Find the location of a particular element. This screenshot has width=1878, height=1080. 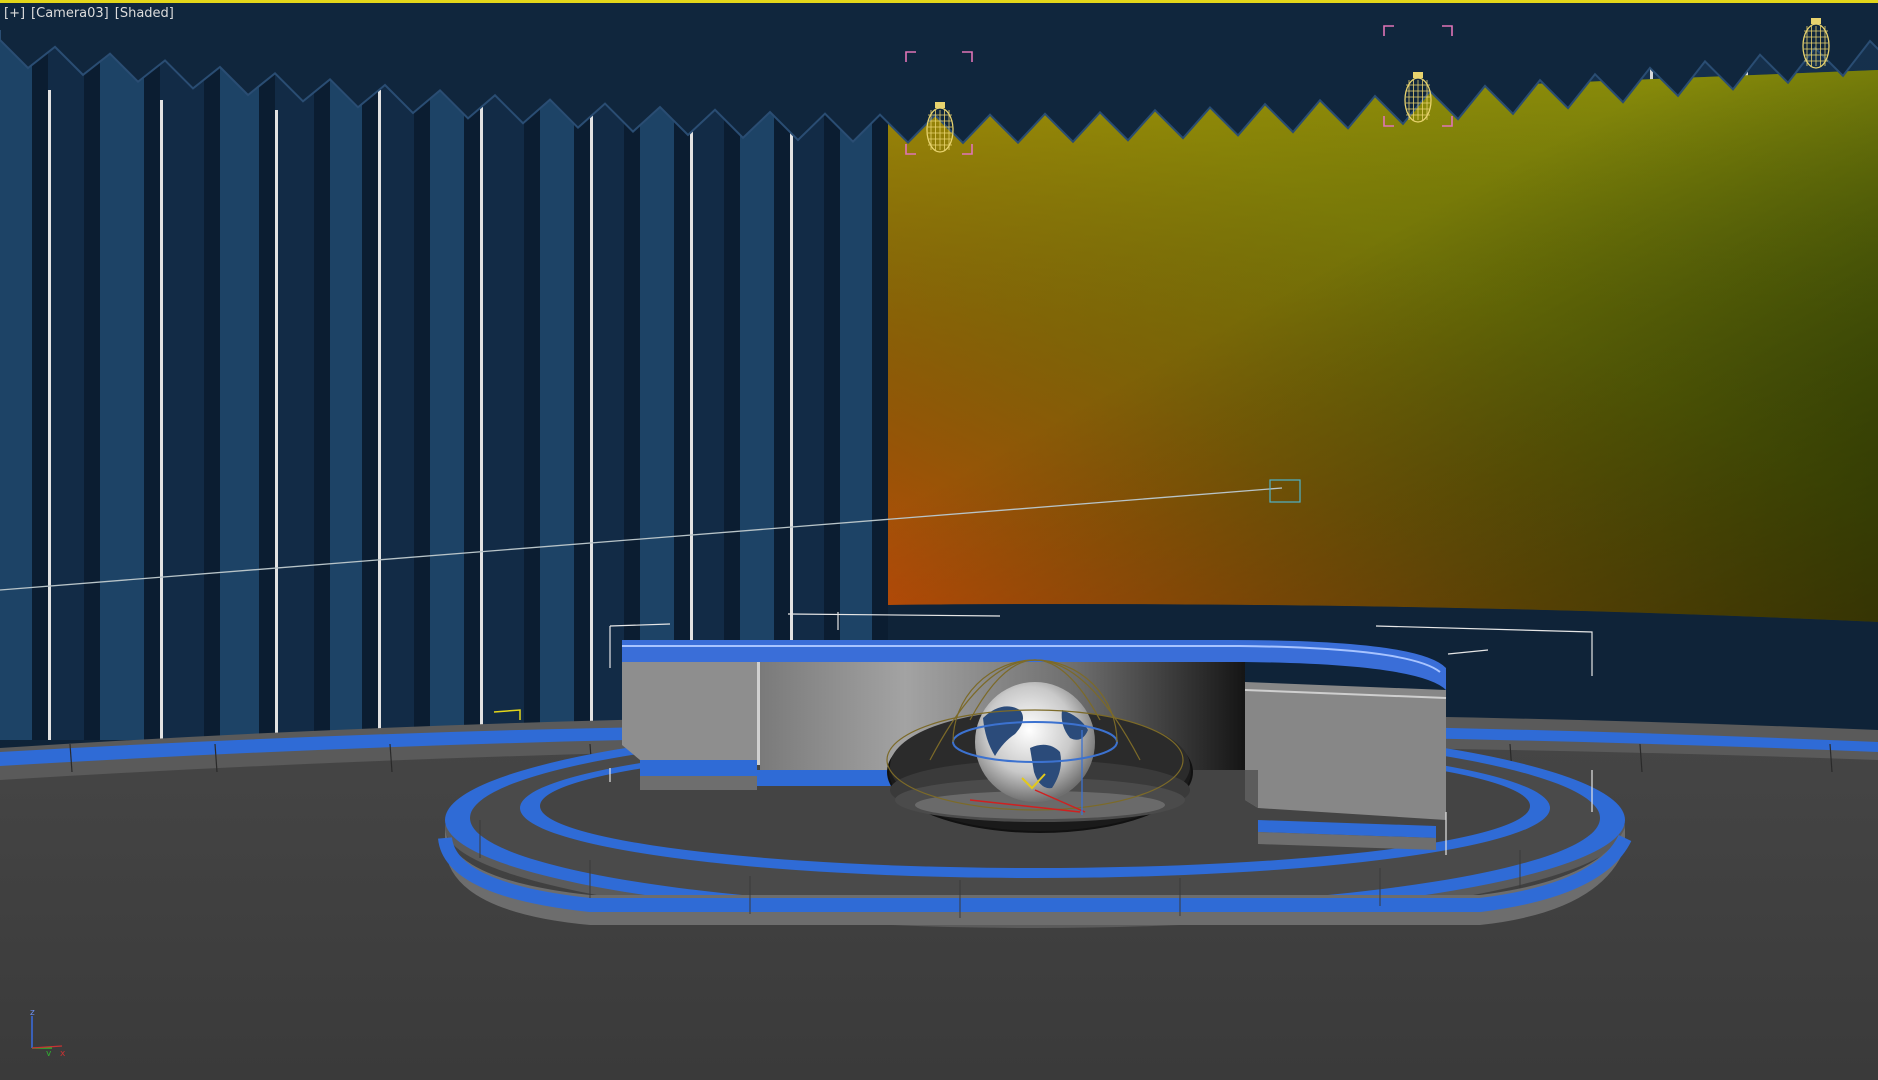

axis-z-label: z is located at coordinates (32, 1013).